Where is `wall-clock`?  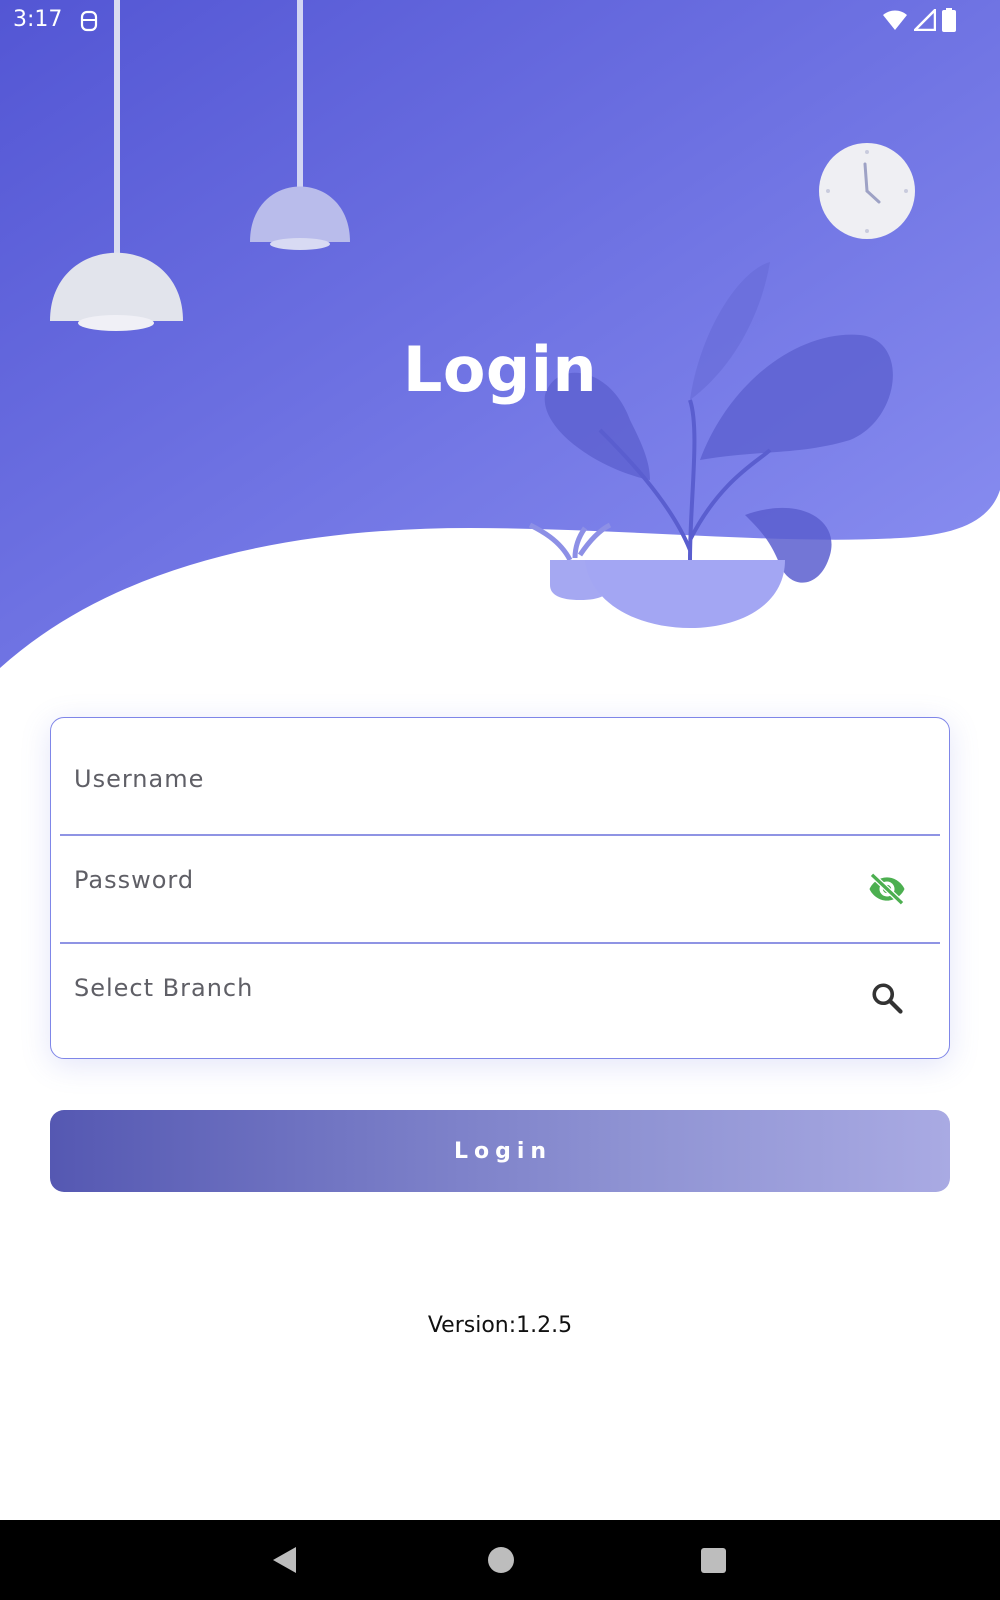
wall-clock is located at coordinates (867, 191).